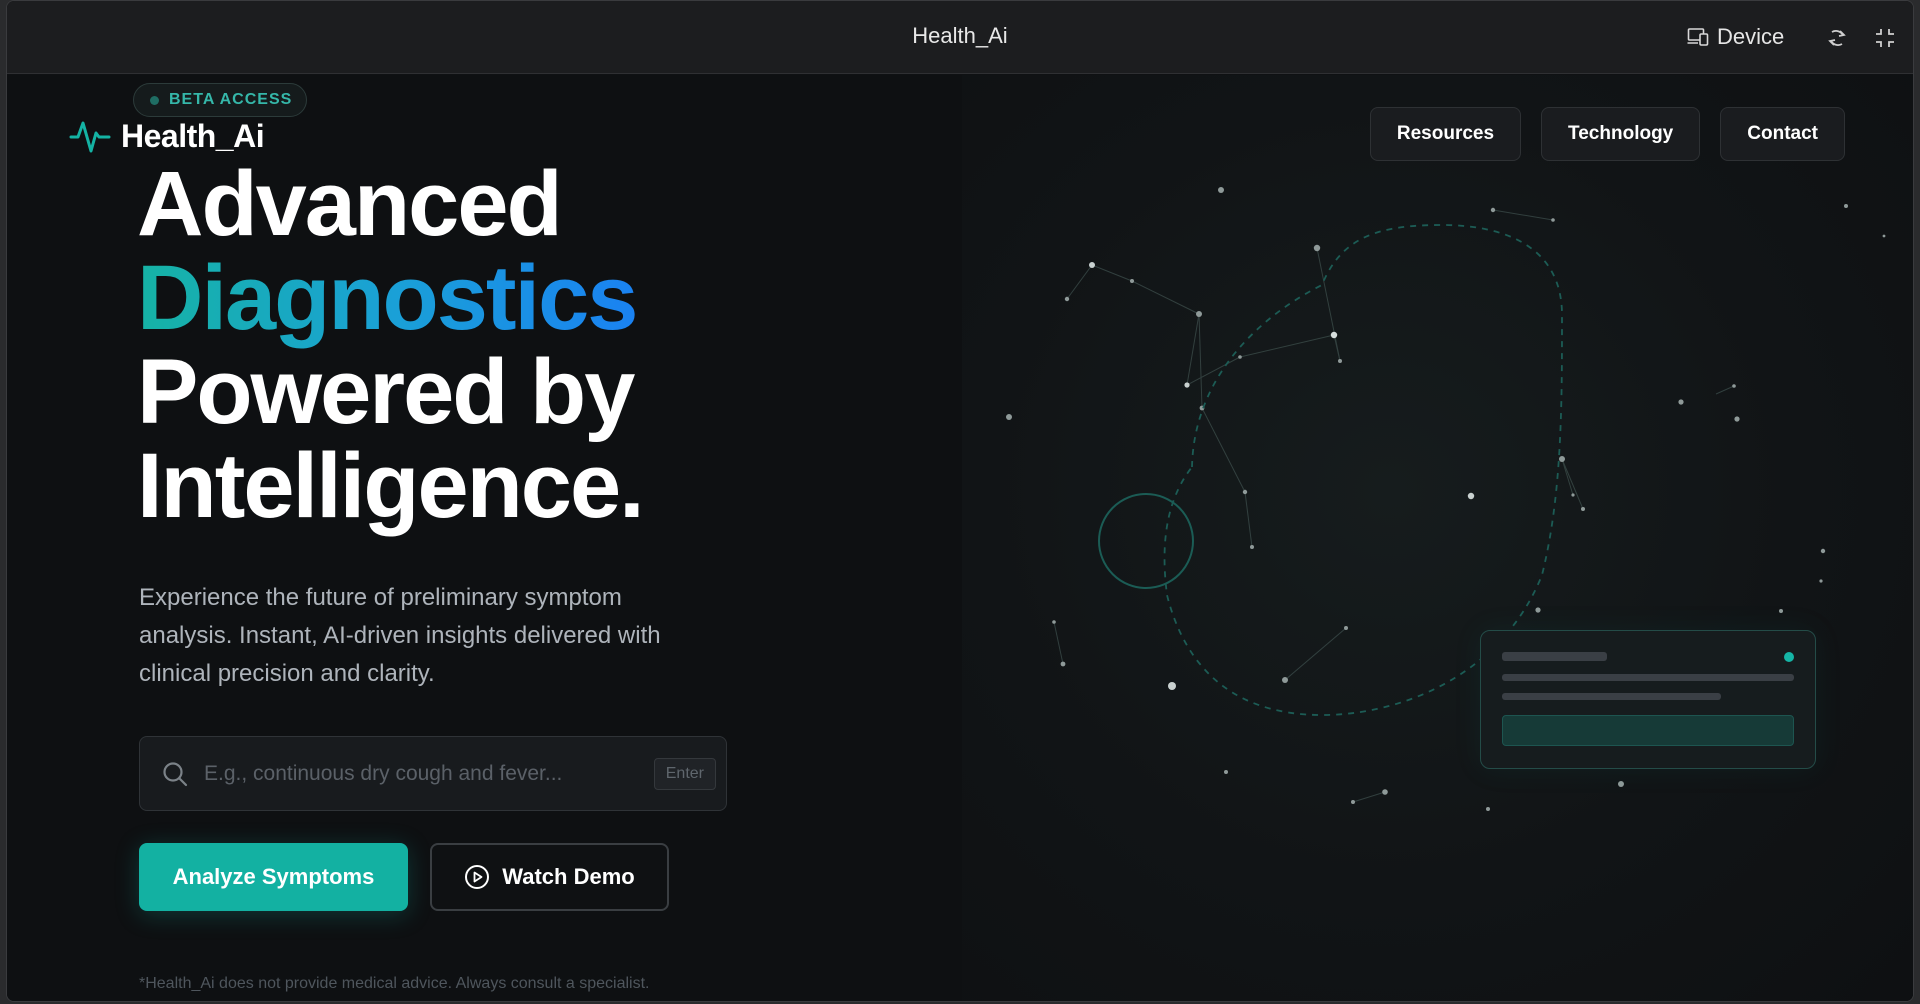 The height and width of the screenshot is (1004, 1920). What do you see at coordinates (1751, 36) in the screenshot?
I see `device-label: Device` at bounding box center [1751, 36].